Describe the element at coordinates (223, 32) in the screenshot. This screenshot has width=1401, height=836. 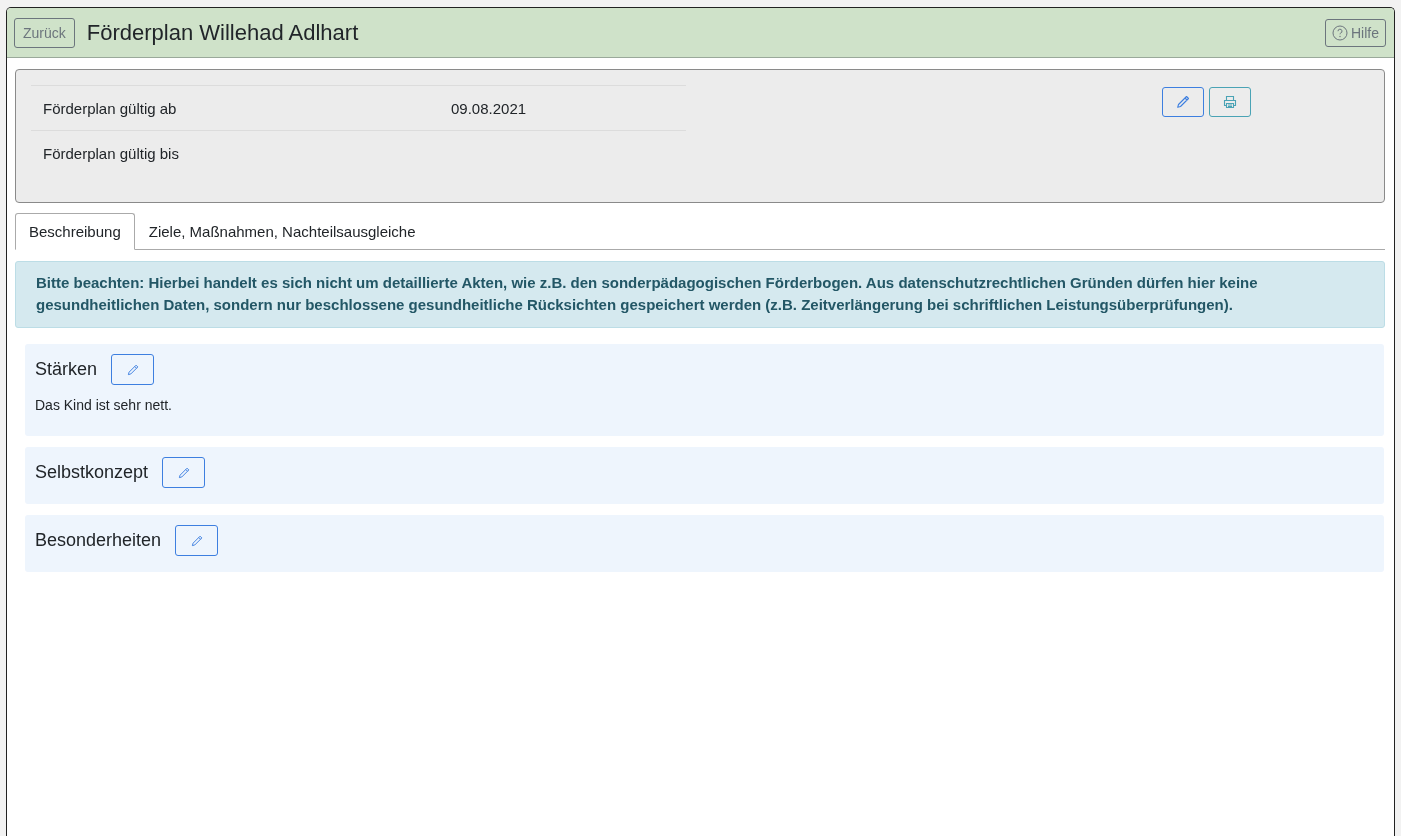
I see `page-title: Förderplan Willehad Adlhart` at that location.